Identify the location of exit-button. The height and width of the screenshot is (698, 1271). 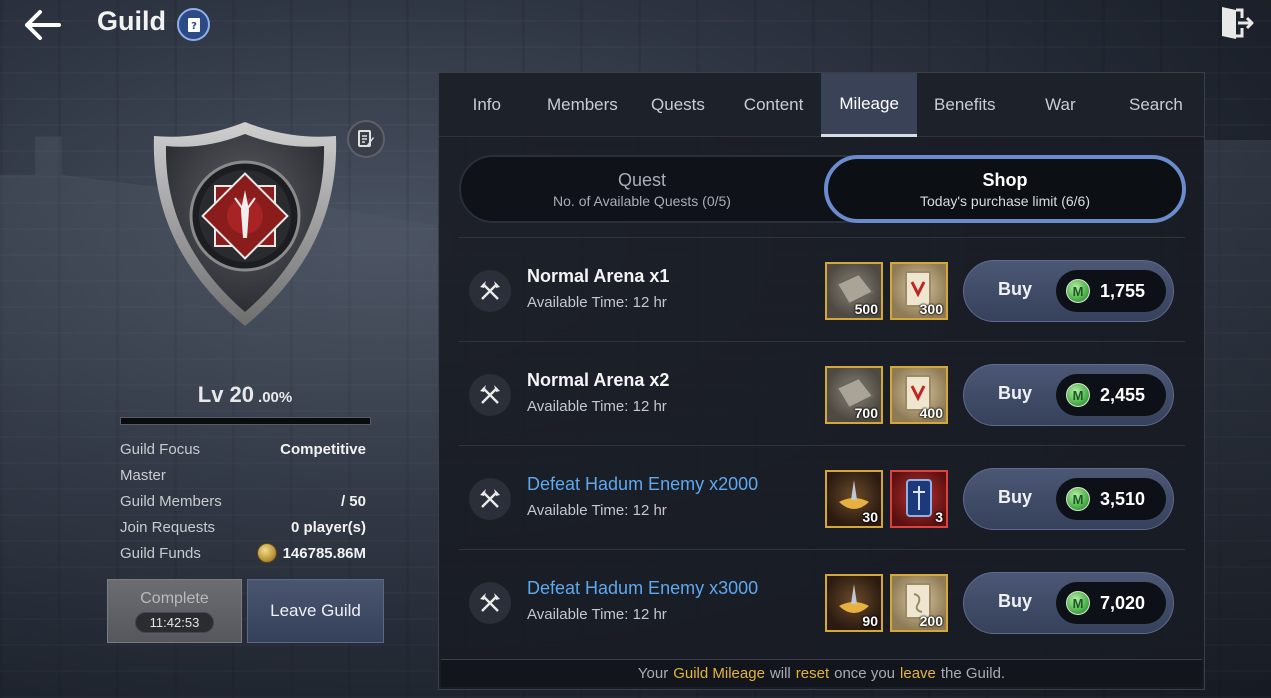
(1237, 23).